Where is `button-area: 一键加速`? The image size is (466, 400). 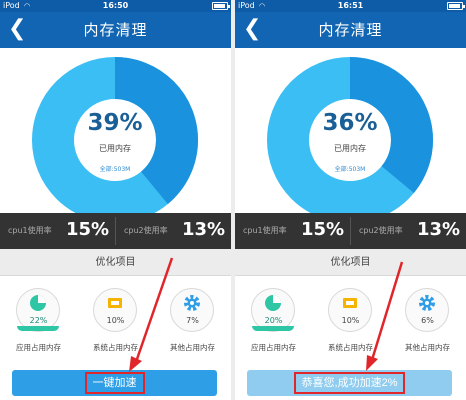
button-area: 一键加速 is located at coordinates (115, 382).